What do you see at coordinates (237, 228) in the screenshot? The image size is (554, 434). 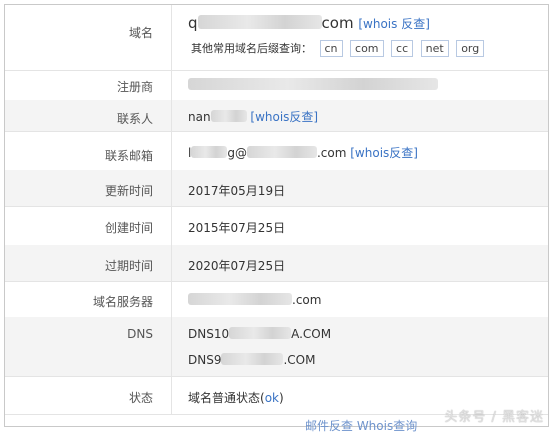 I see `created-value: 2015年07月25日` at bounding box center [237, 228].